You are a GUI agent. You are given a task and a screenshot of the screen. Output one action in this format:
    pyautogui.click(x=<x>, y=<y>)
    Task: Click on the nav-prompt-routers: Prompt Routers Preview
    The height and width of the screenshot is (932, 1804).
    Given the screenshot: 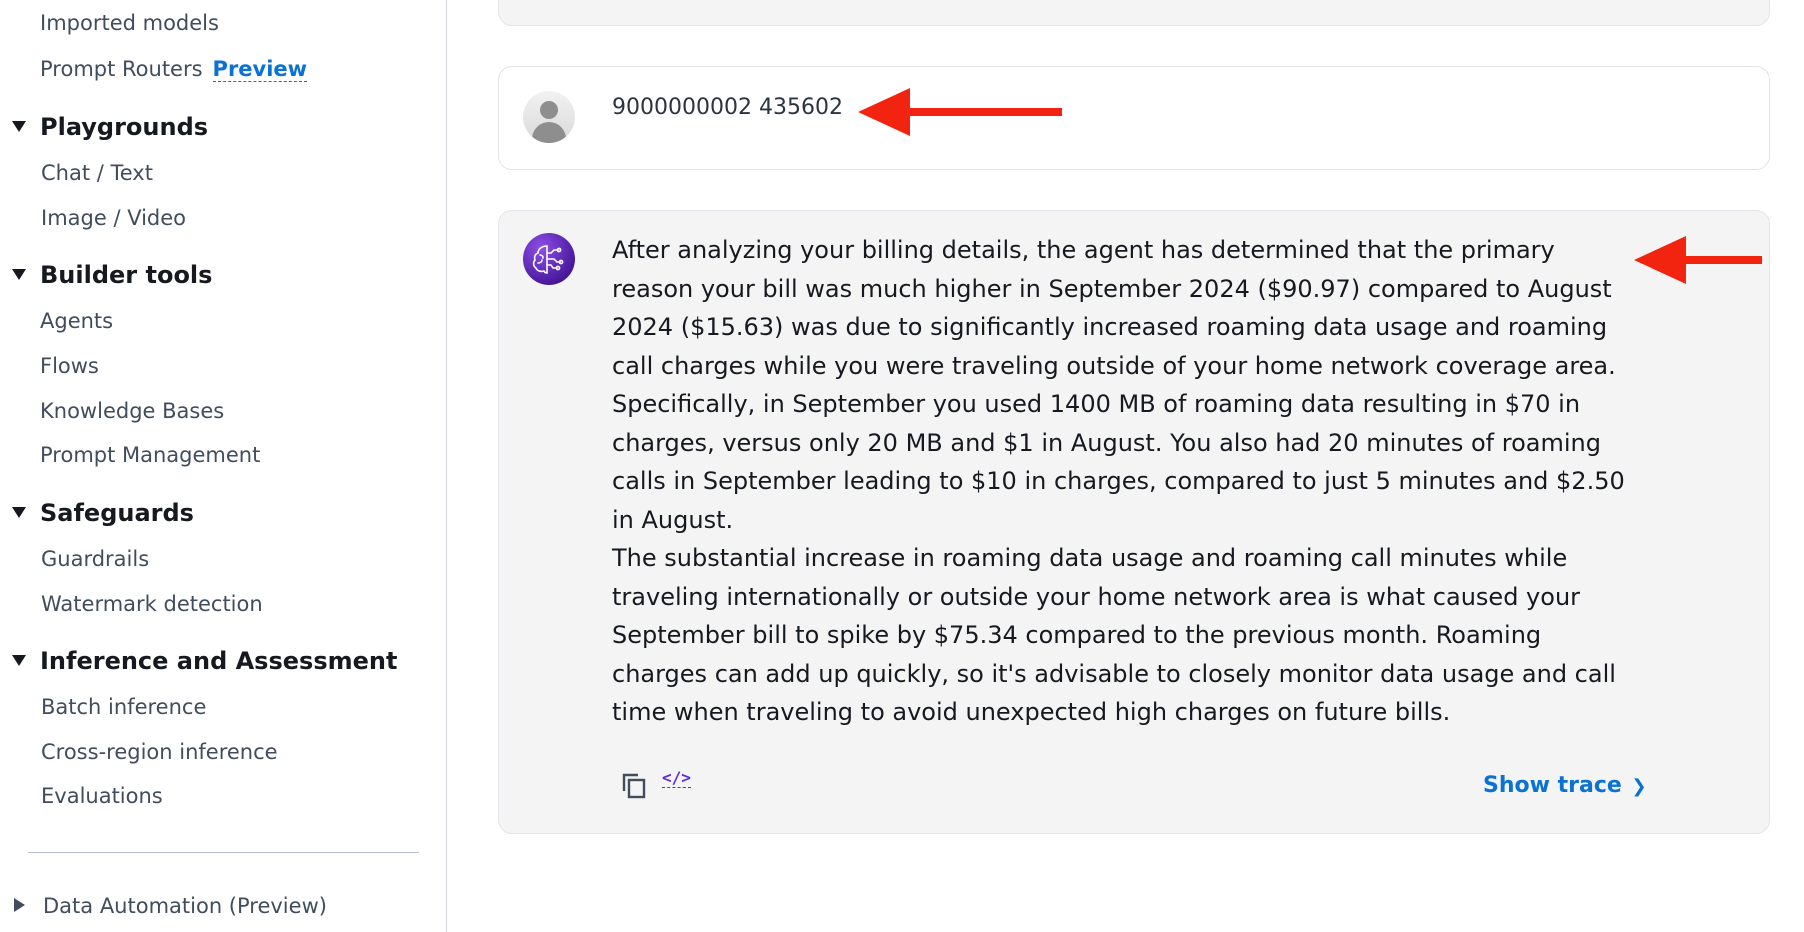 What is the action you would take?
    pyautogui.click(x=174, y=69)
    